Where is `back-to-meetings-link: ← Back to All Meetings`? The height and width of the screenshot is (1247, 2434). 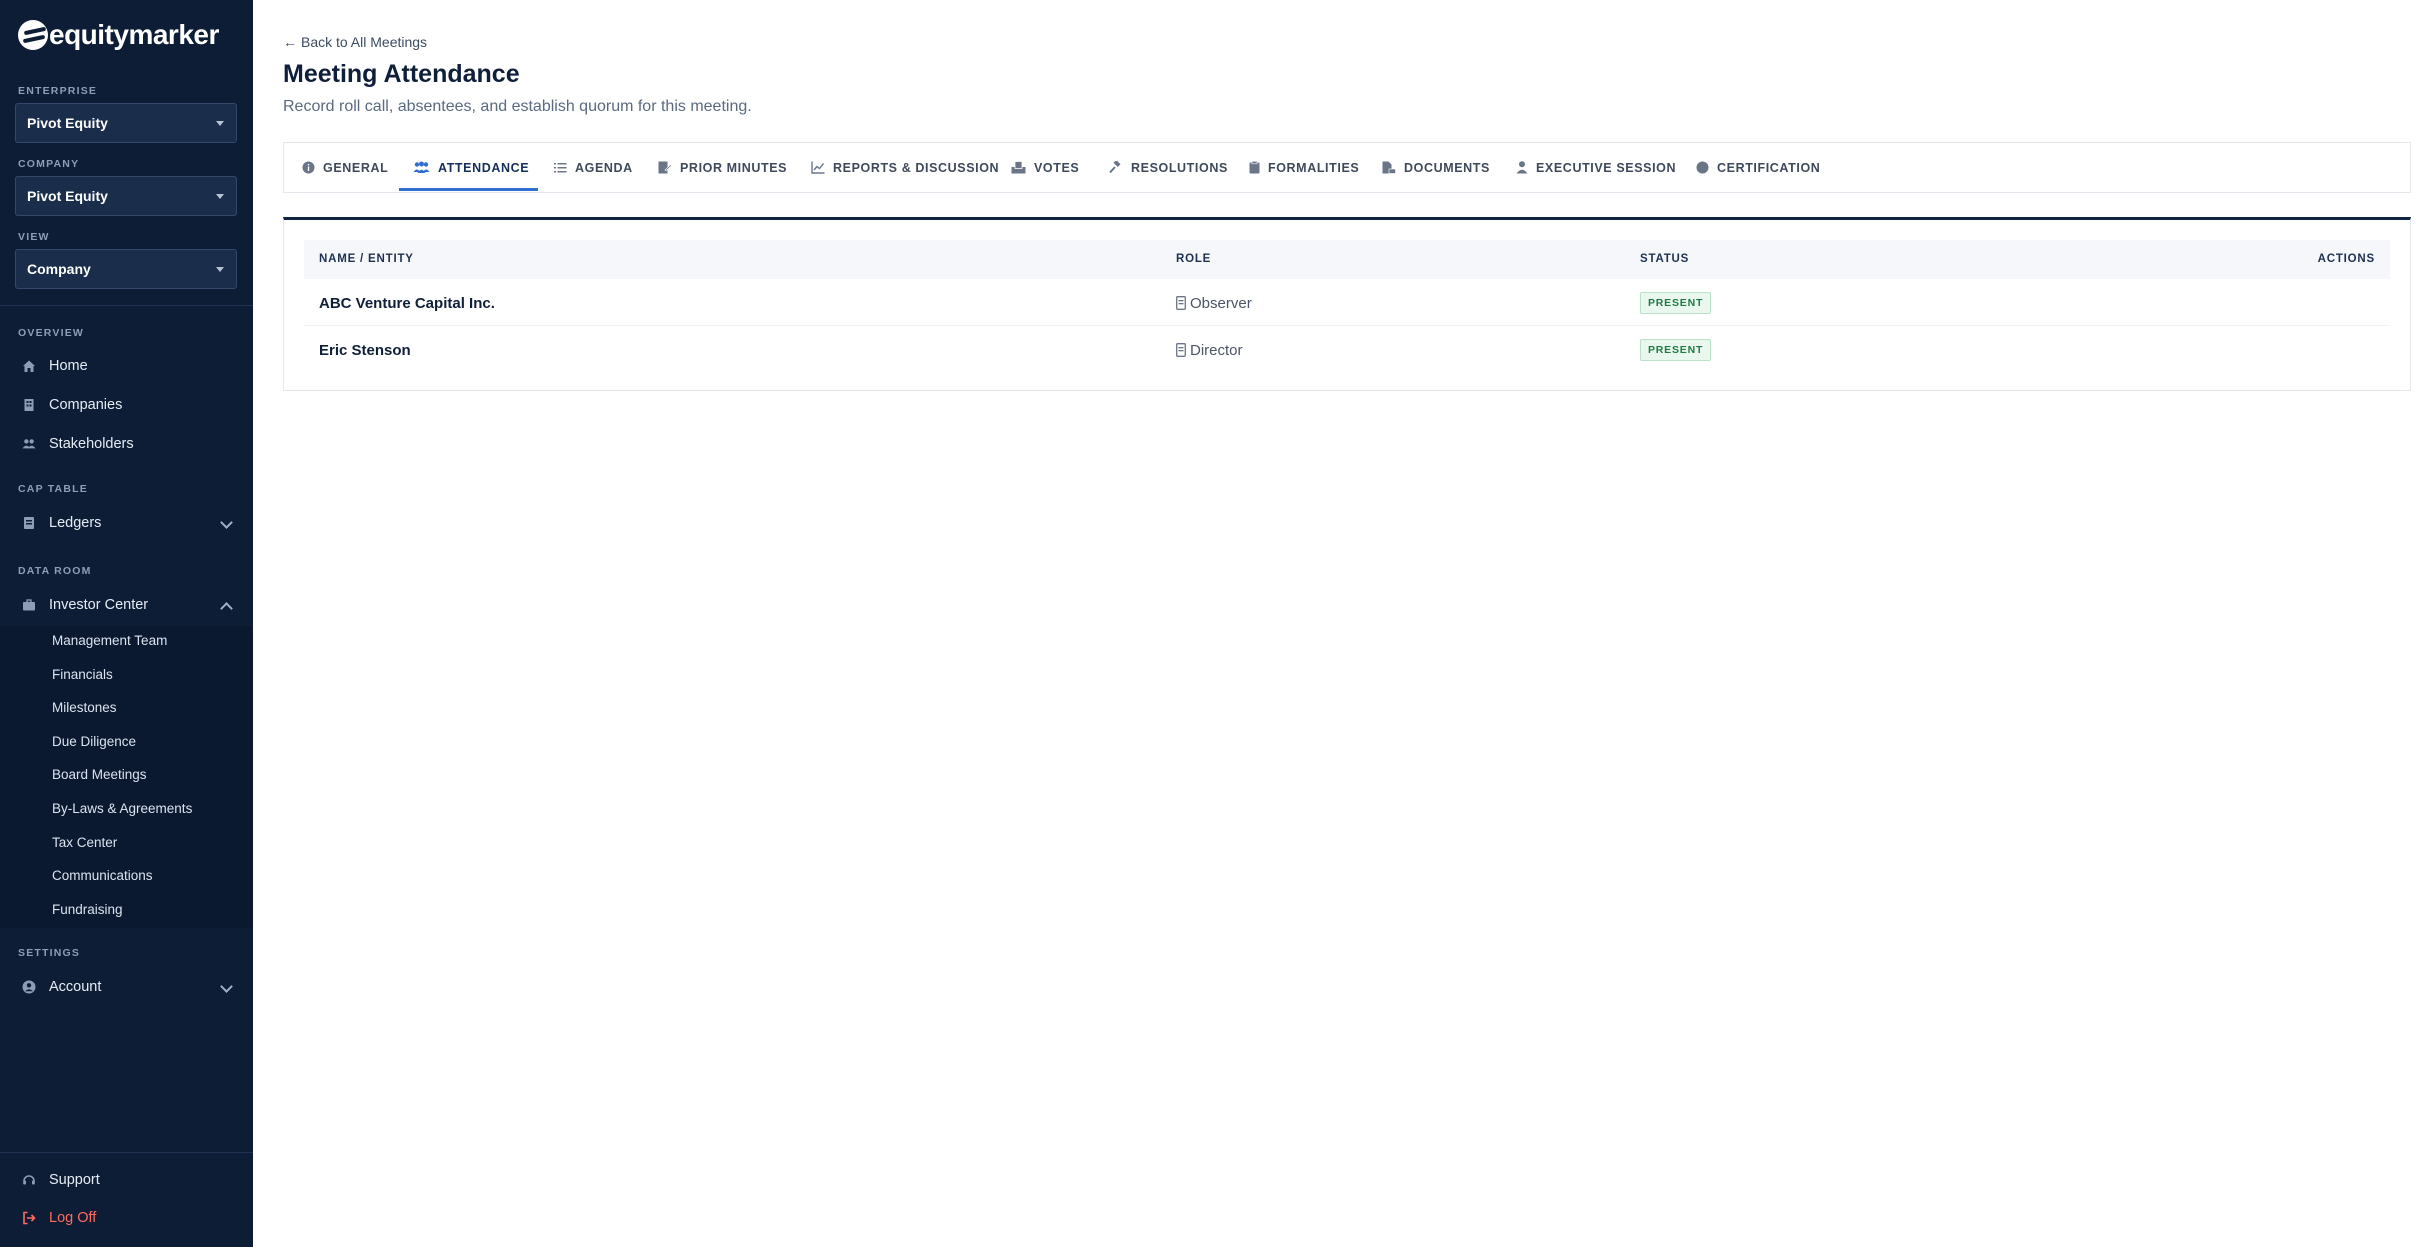 back-to-meetings-link: ← Back to All Meetings is located at coordinates (355, 42).